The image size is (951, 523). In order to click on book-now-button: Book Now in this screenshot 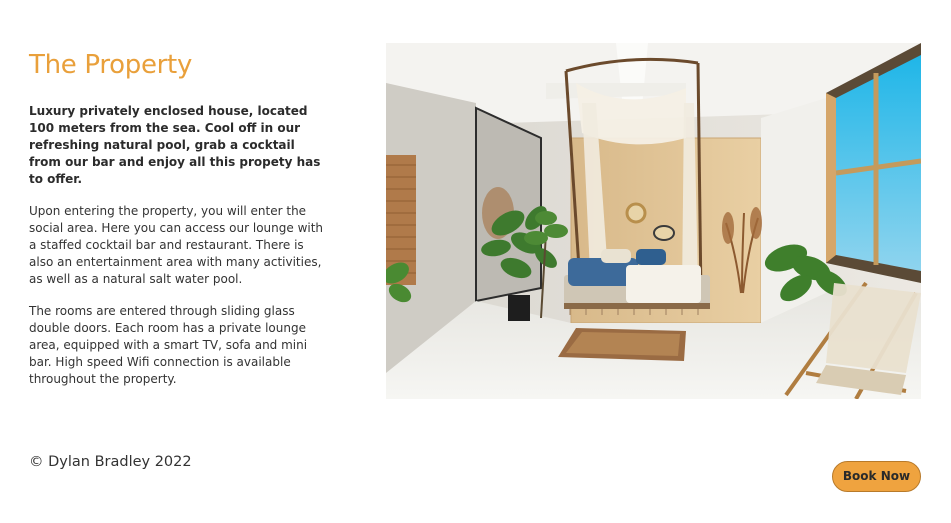, I will do `click(876, 476)`.